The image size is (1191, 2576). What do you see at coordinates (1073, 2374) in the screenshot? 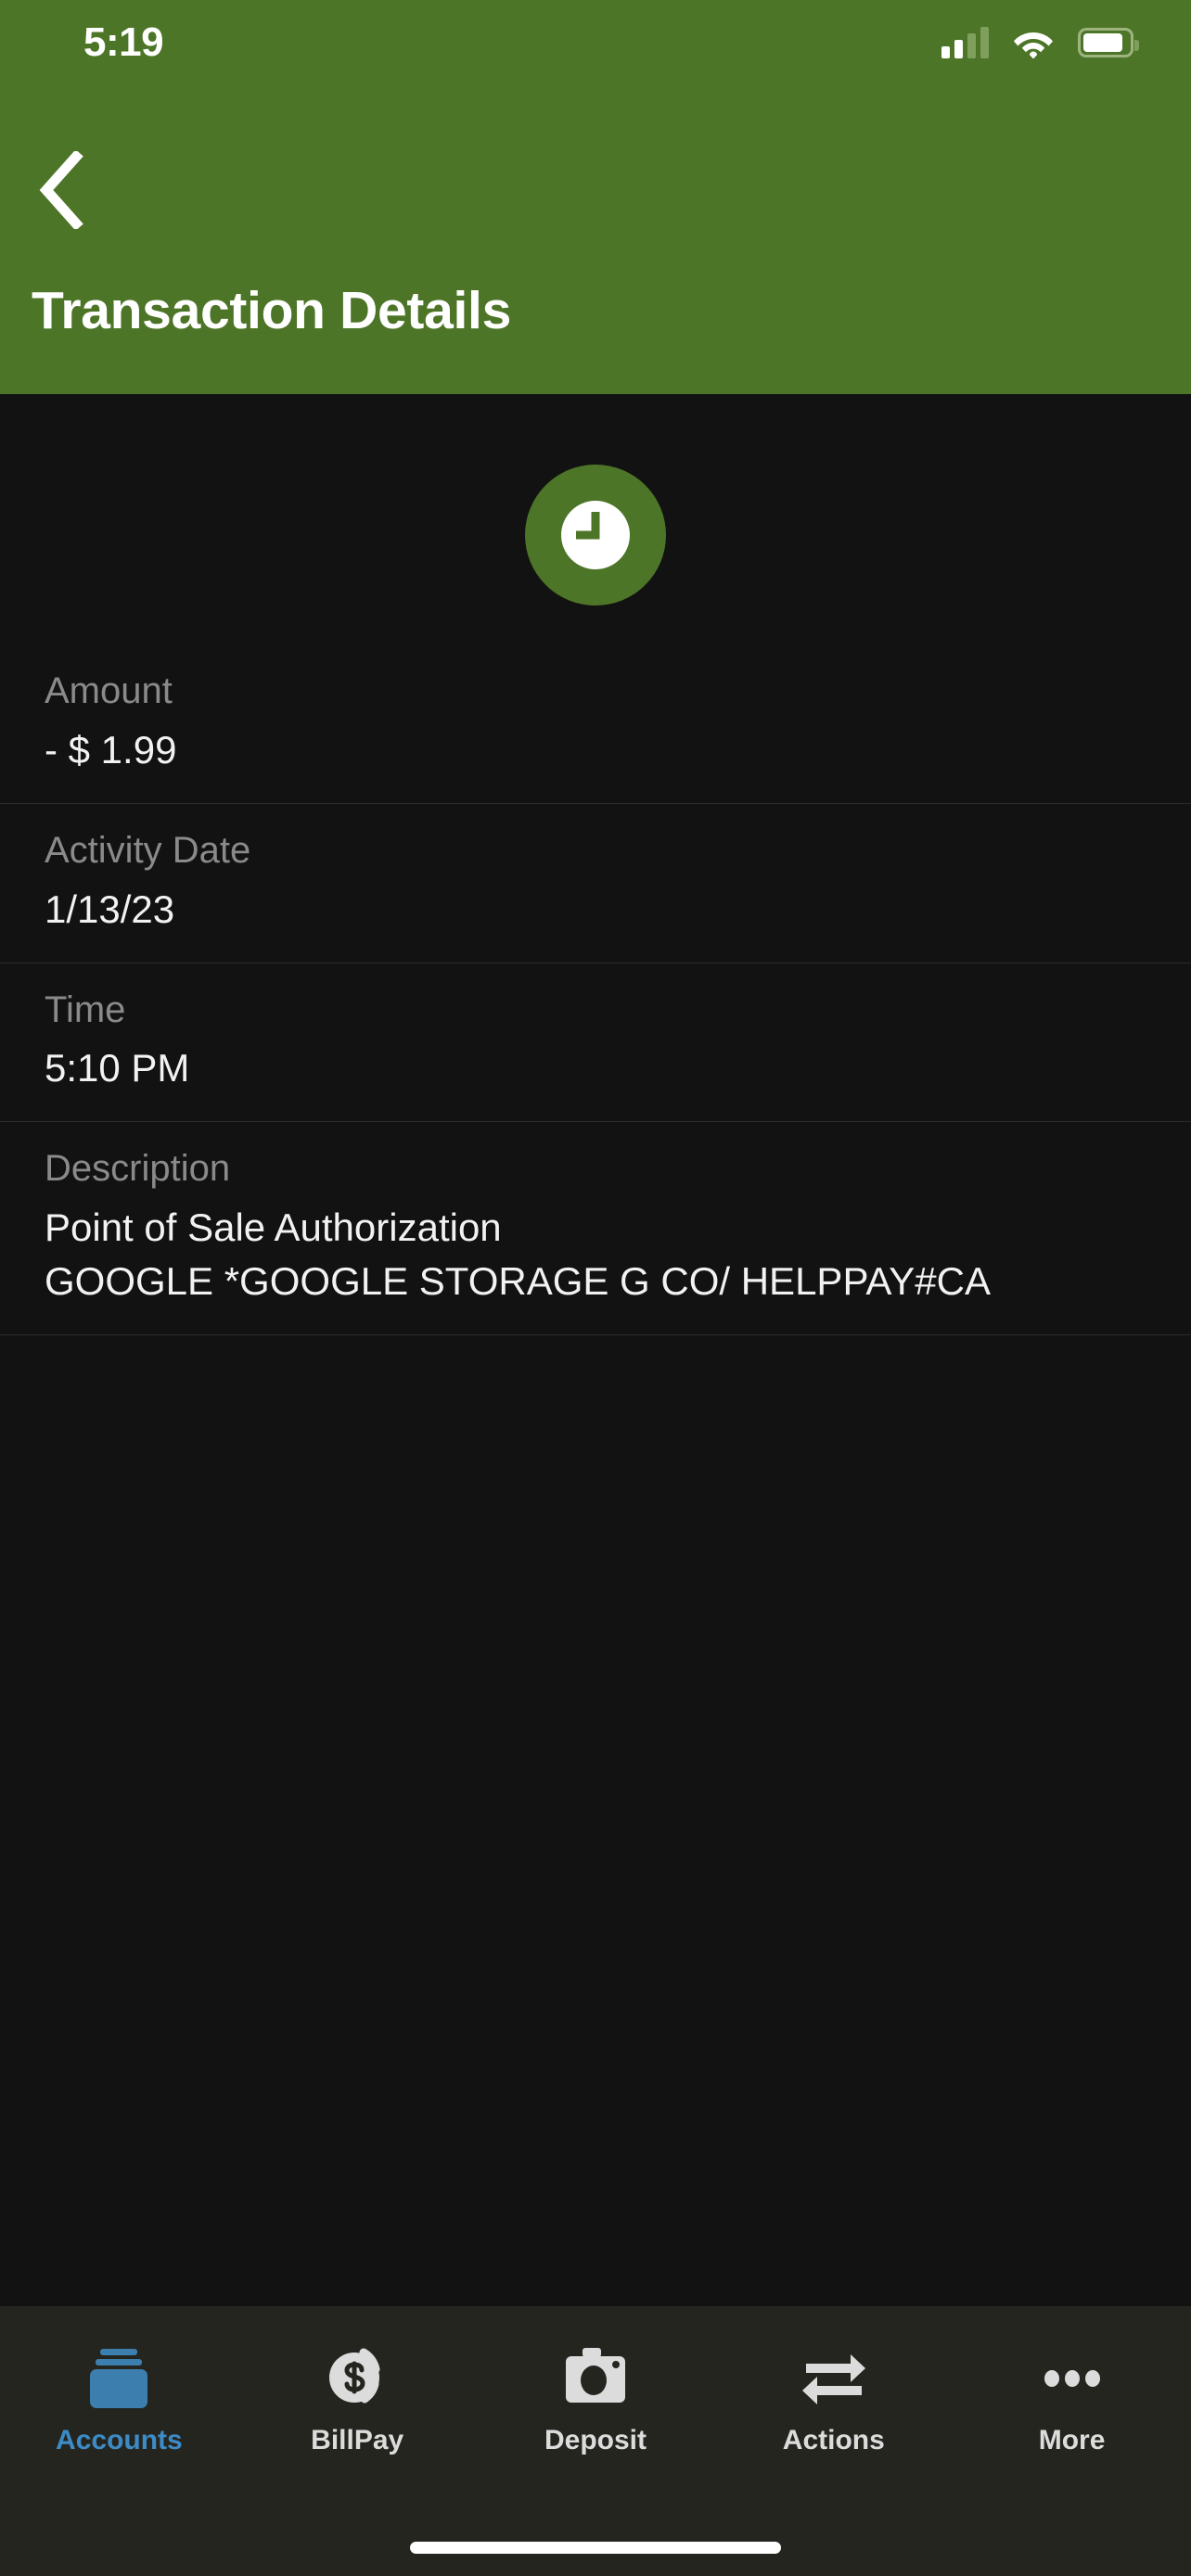
I see `ellipsis-icon` at bounding box center [1073, 2374].